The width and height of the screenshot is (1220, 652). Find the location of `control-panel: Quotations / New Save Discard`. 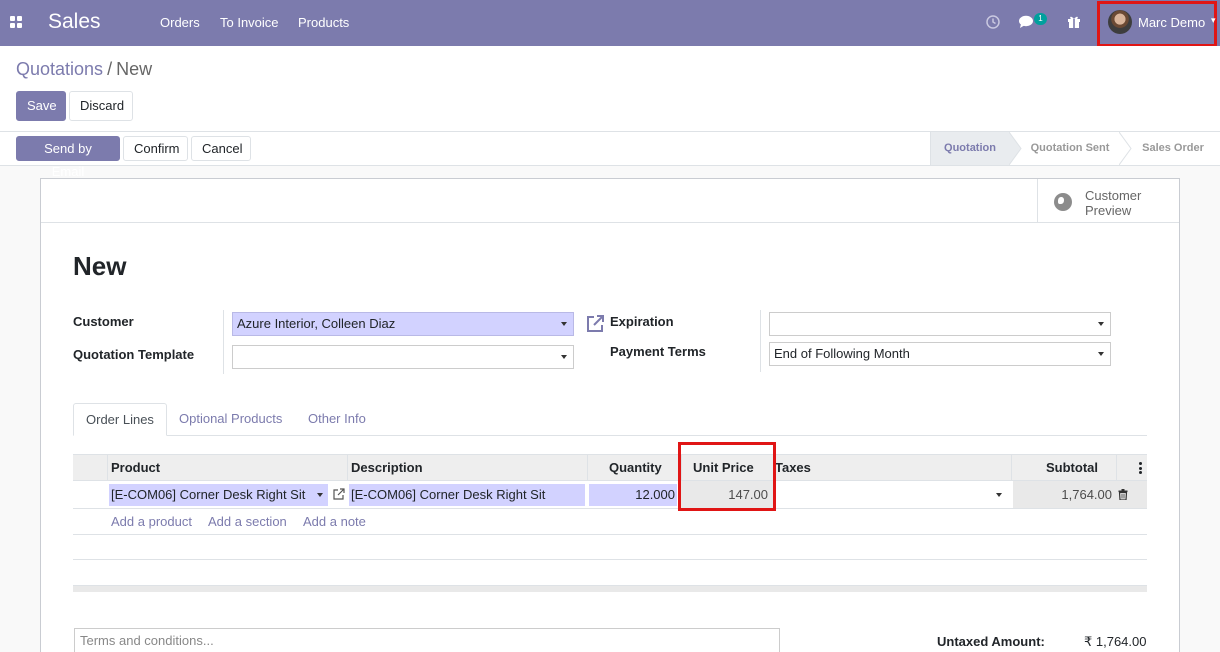

control-panel: Quotations / New Save Discard is located at coordinates (610, 89).